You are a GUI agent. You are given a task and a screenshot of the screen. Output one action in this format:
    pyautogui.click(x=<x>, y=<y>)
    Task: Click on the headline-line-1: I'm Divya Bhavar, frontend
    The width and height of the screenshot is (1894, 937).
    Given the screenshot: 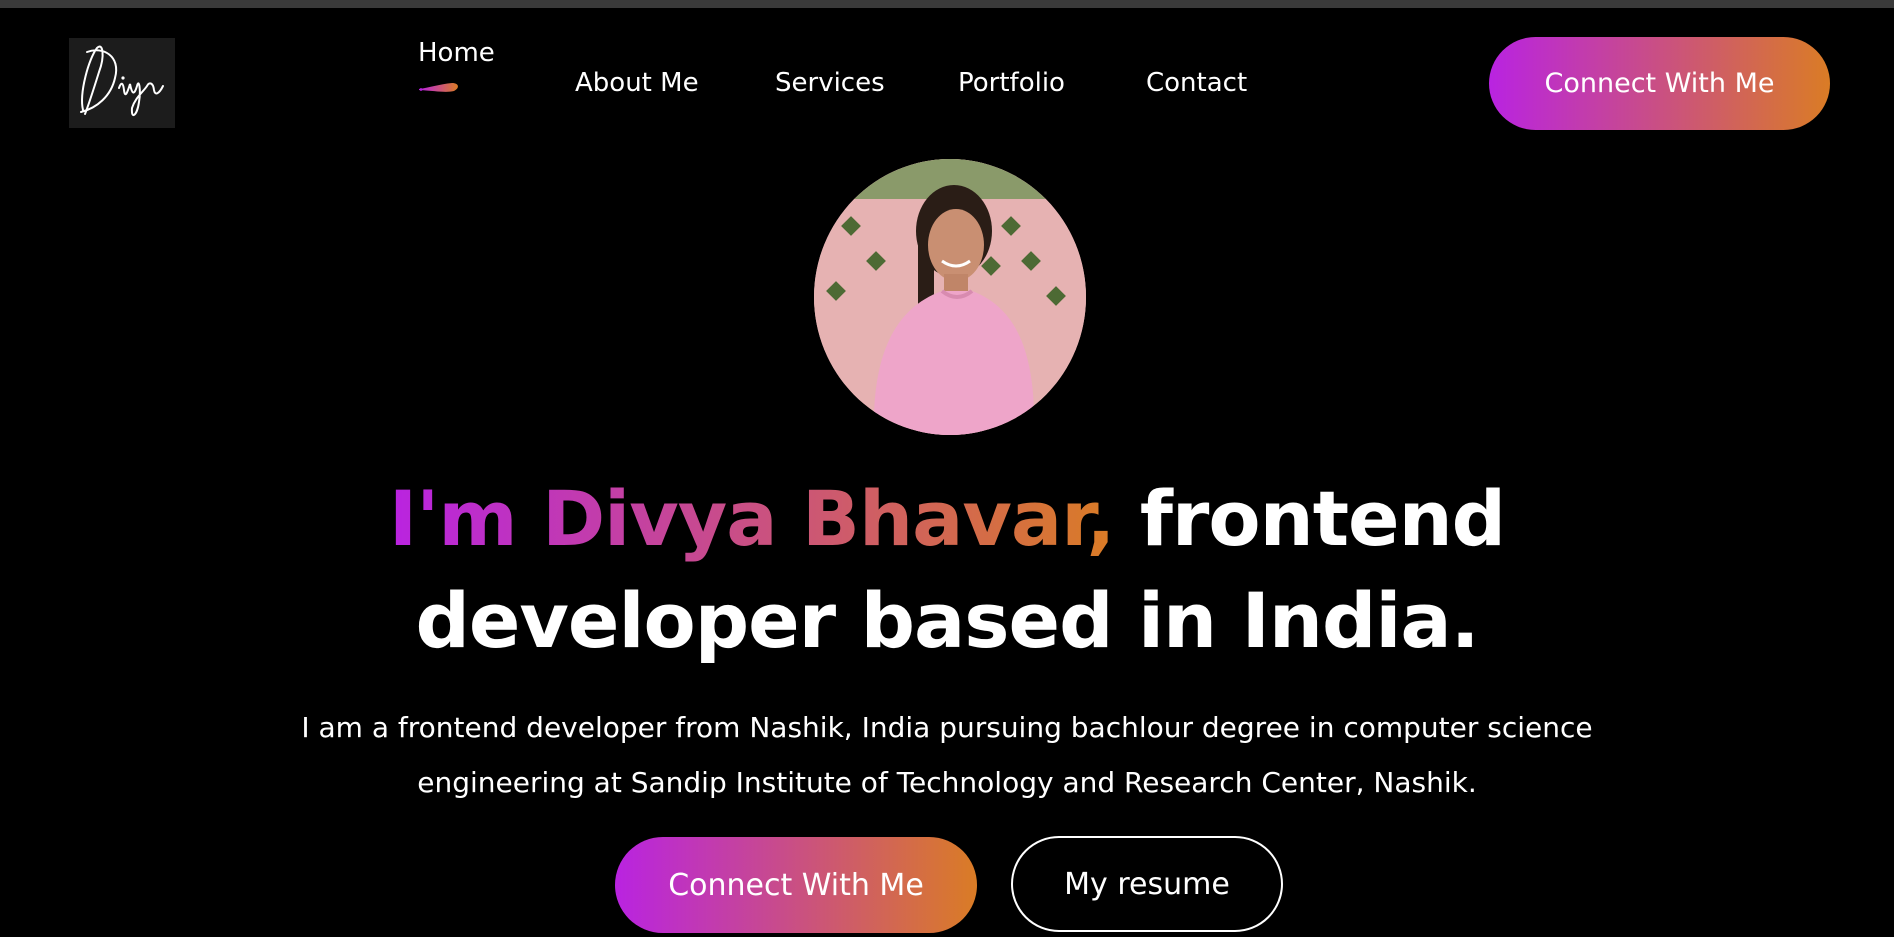 What is the action you would take?
    pyautogui.click(x=947, y=519)
    